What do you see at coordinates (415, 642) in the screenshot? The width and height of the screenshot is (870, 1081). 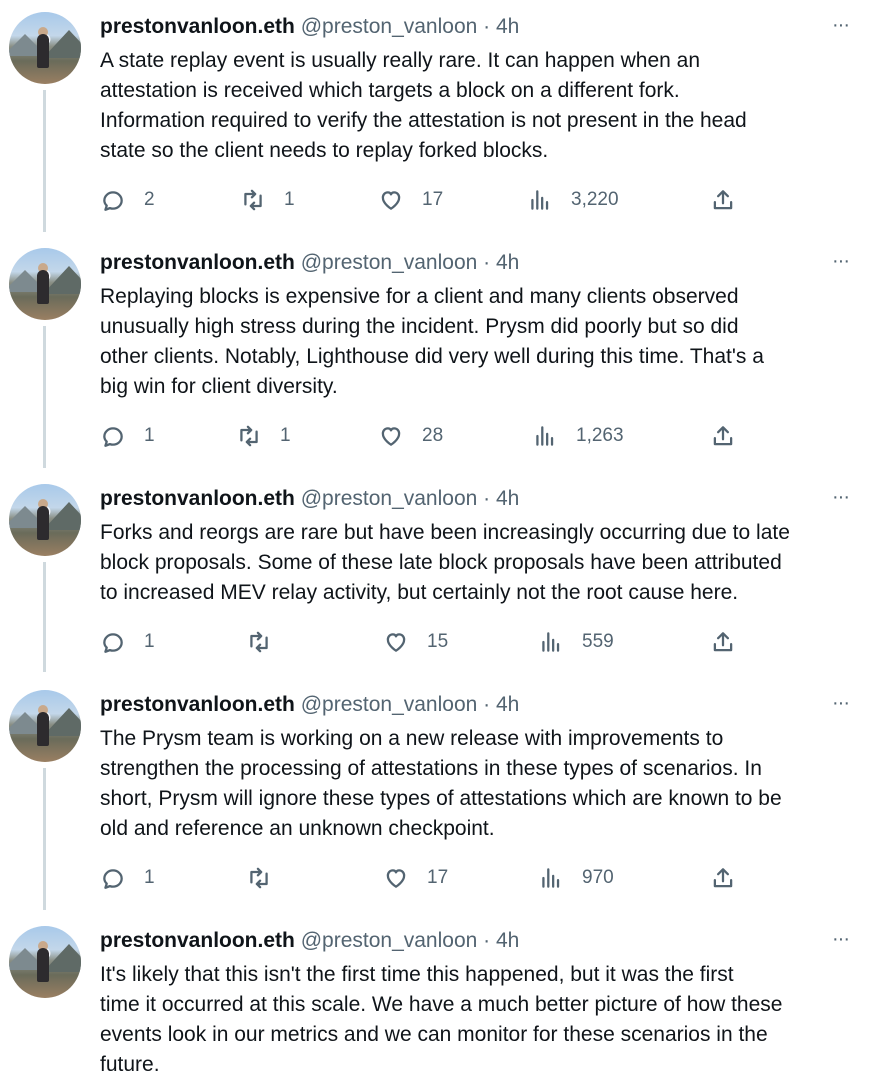 I see `like-button: 15` at bounding box center [415, 642].